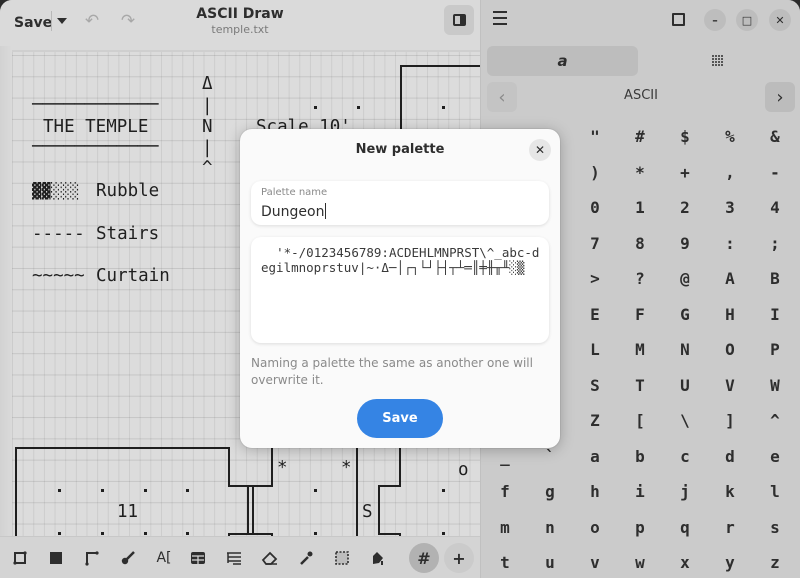 This screenshot has height=578, width=800. Describe the element at coordinates (730, 385) in the screenshot. I see `character-button: V` at that location.